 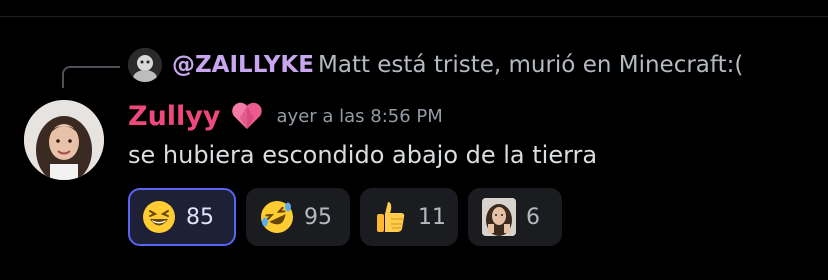 What do you see at coordinates (409, 217) in the screenshot?
I see `reaction-thumbs-up: 11` at bounding box center [409, 217].